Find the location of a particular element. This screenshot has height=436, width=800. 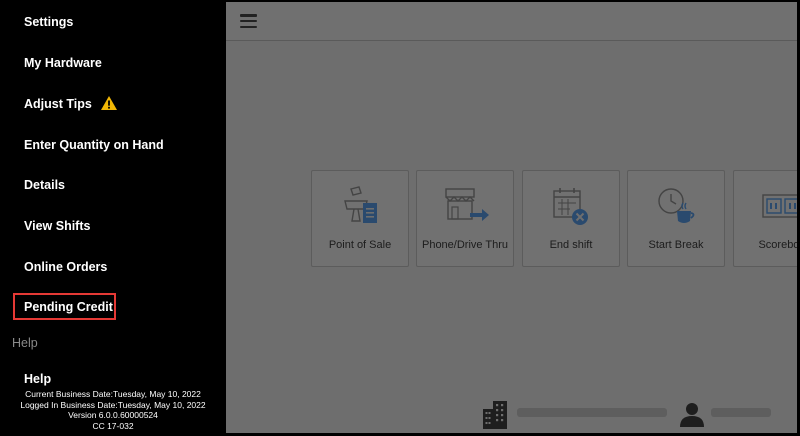

tile-label: Scoreboa is located at coordinates (777, 245).